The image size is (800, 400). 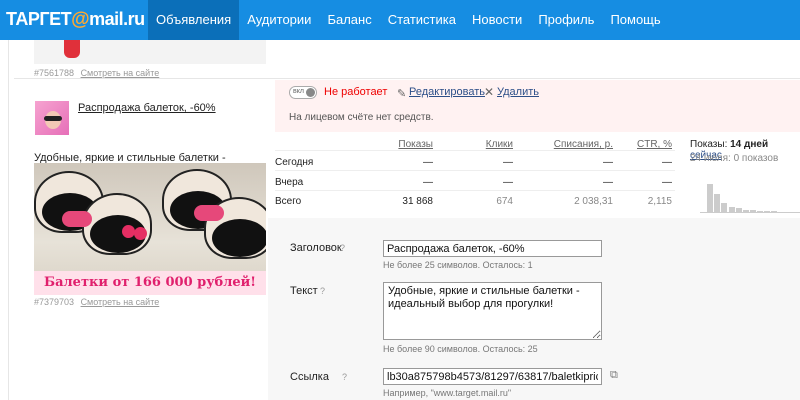 I want to click on headline-hint: Не более 25 символов. Осталось: 1, so click(x=458, y=265).